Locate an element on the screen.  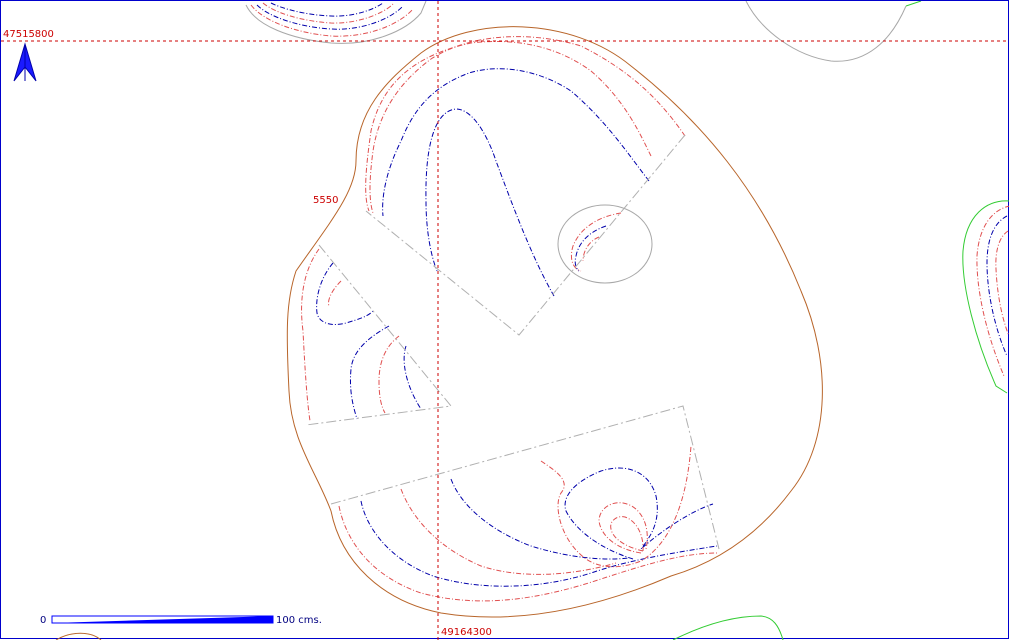
grid-label-easting: 49164300 is located at coordinates (466, 632).